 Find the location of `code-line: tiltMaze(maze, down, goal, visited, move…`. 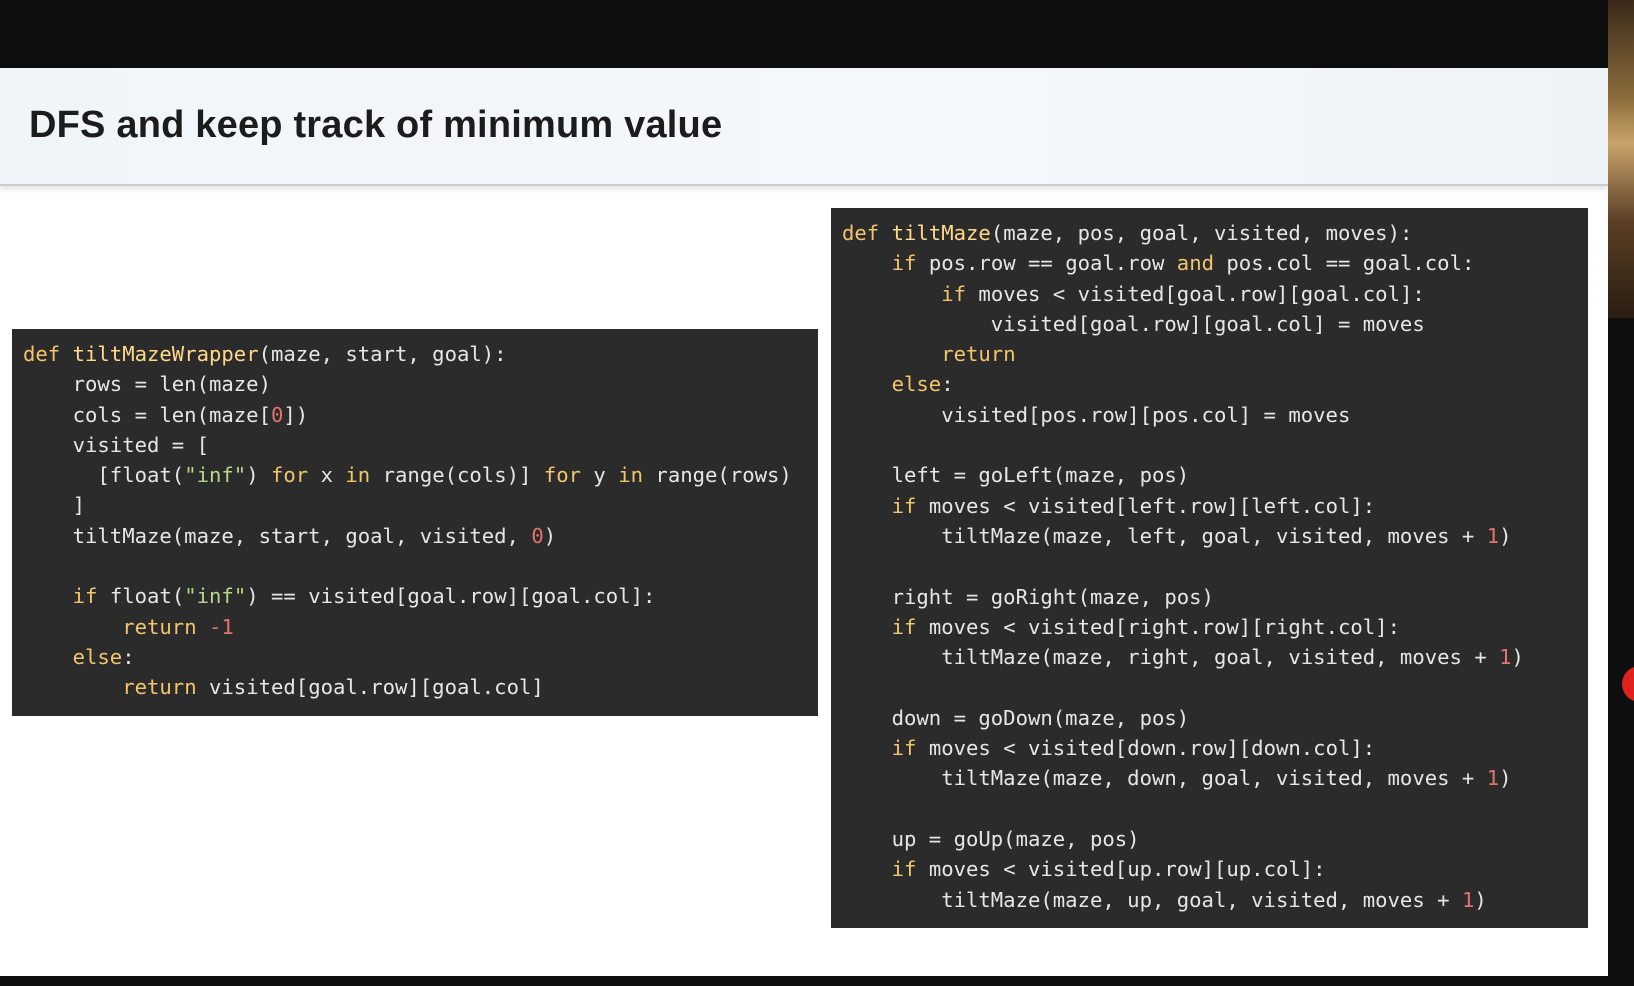

code-line: tiltMaze(maze, down, goal, visited, move… is located at coordinates (1177, 778).